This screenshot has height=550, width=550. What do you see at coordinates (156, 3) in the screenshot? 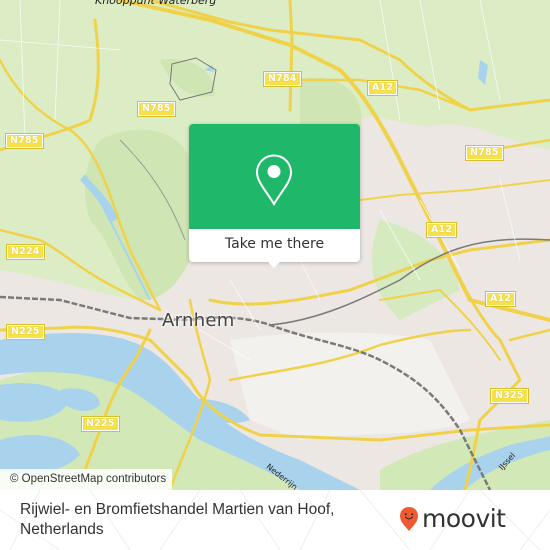
I see `junction-label: Knooppunt Waterberg` at bounding box center [156, 3].